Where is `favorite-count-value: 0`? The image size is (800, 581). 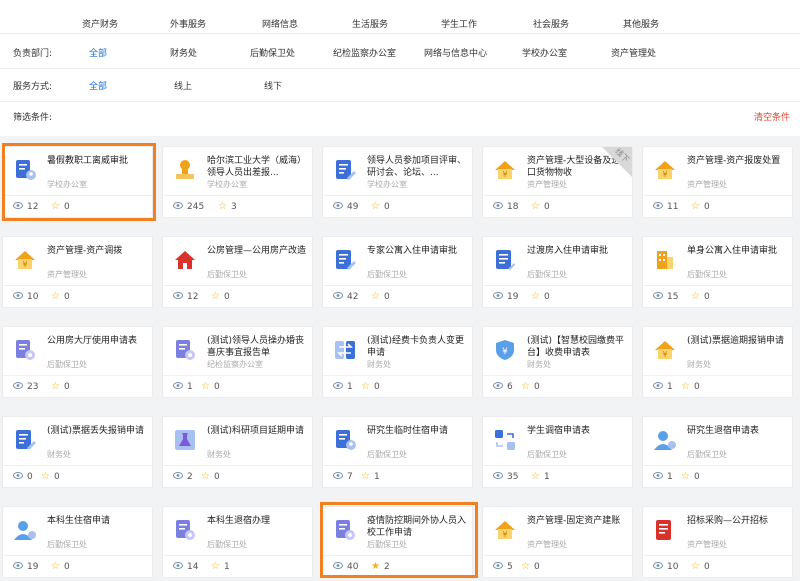
favorite-count-value: 0 is located at coordinates (56, 477).